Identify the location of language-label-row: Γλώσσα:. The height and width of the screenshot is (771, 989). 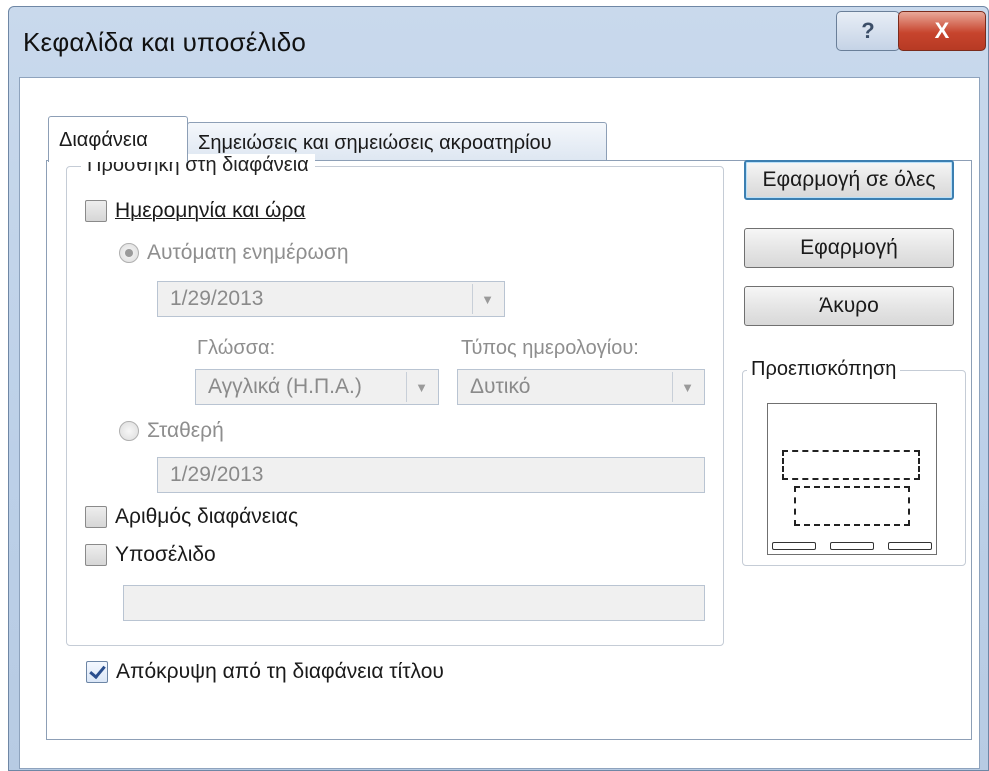
(236, 348).